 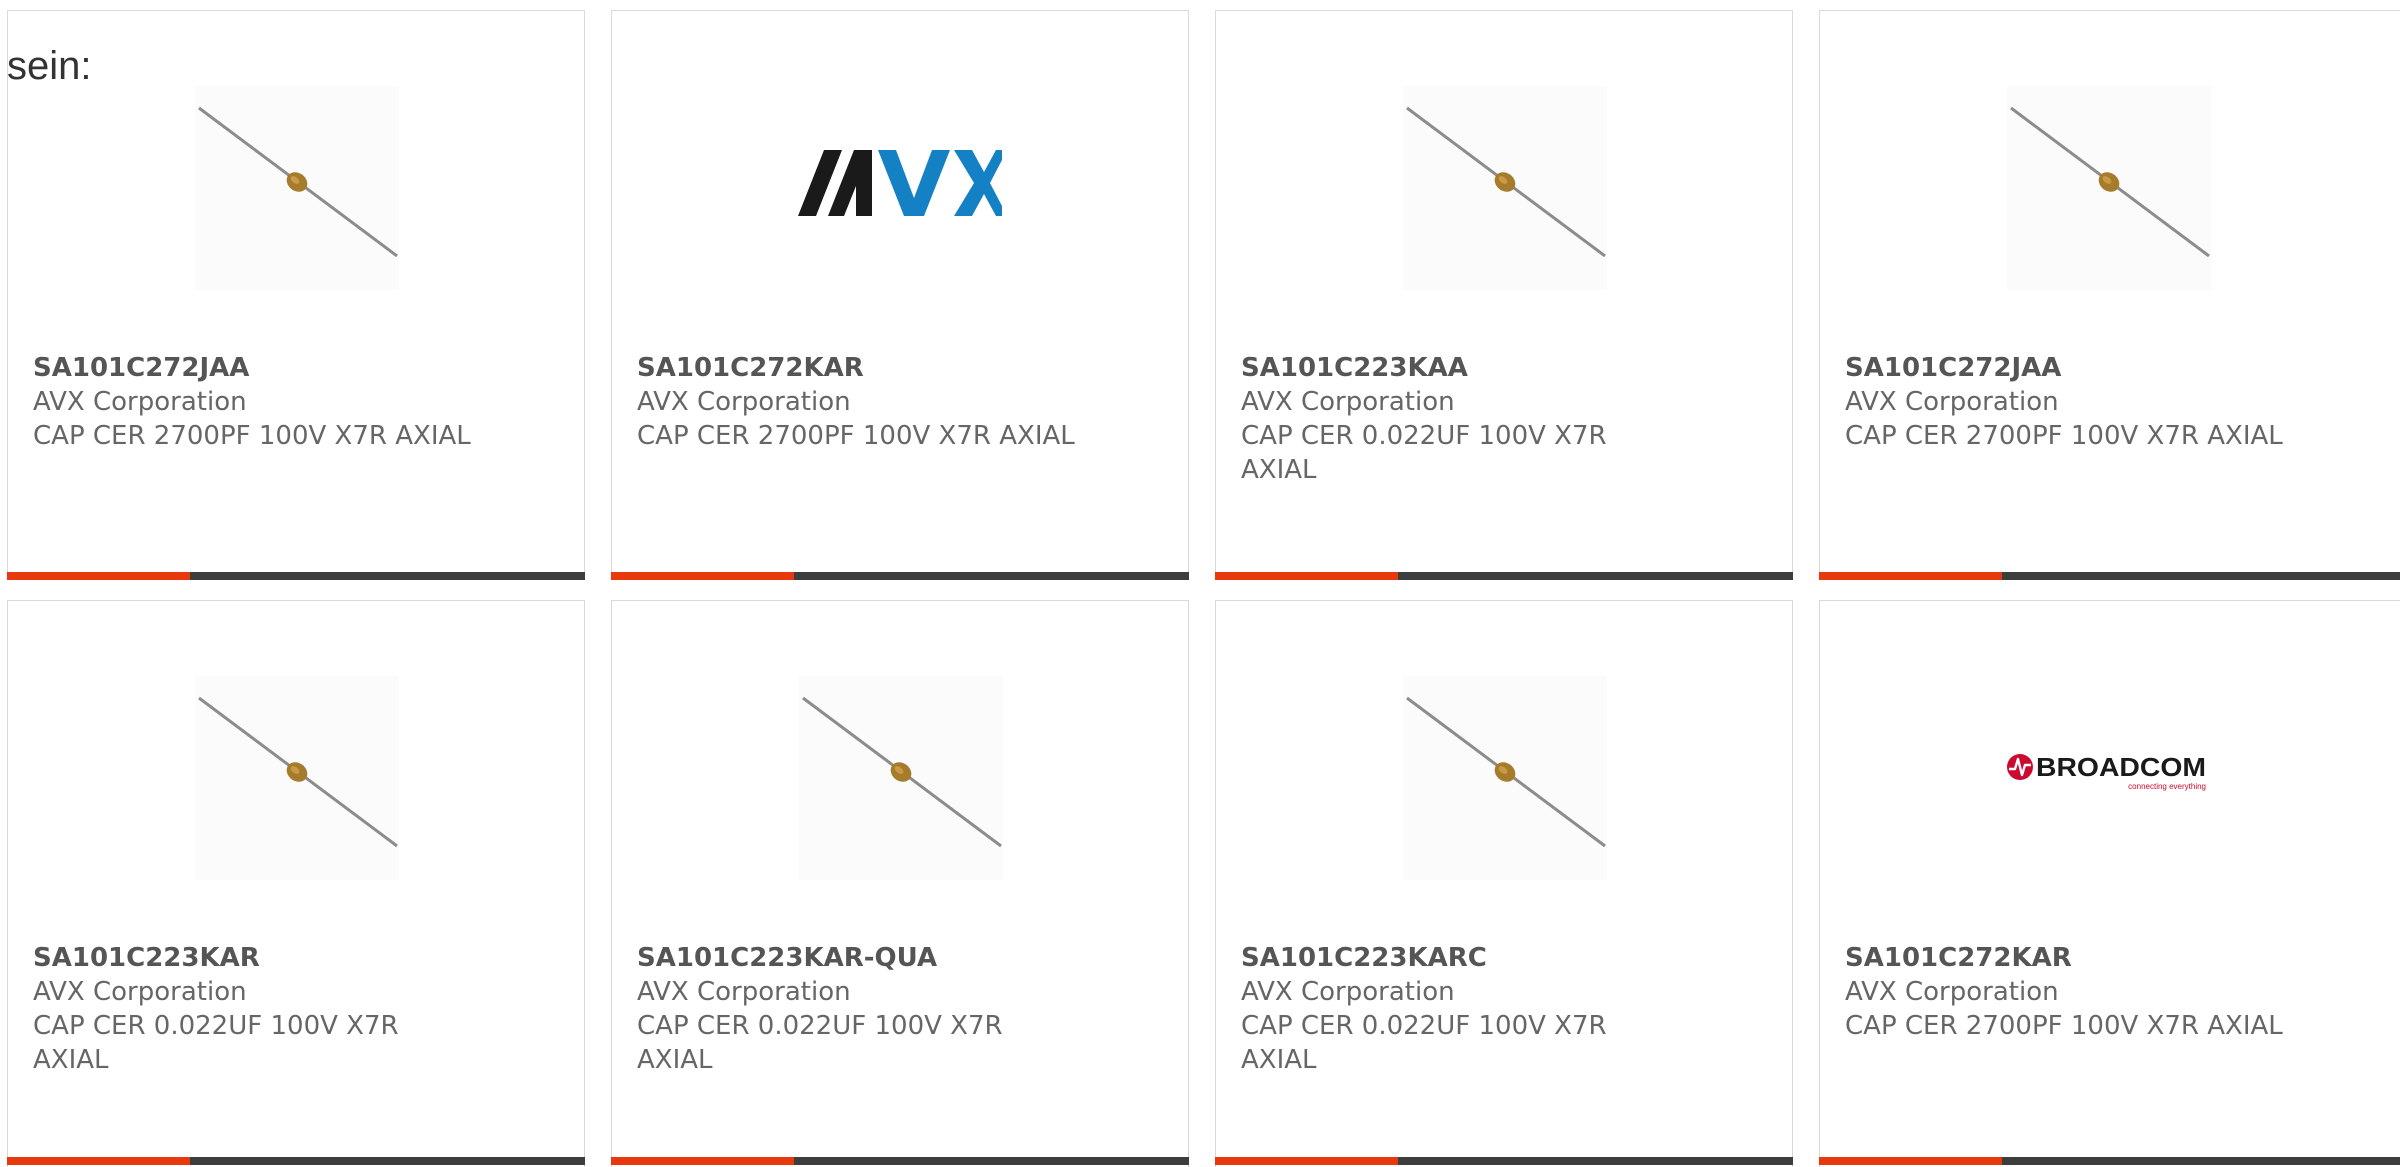 What do you see at coordinates (900, 184) in the screenshot?
I see `avx-logo` at bounding box center [900, 184].